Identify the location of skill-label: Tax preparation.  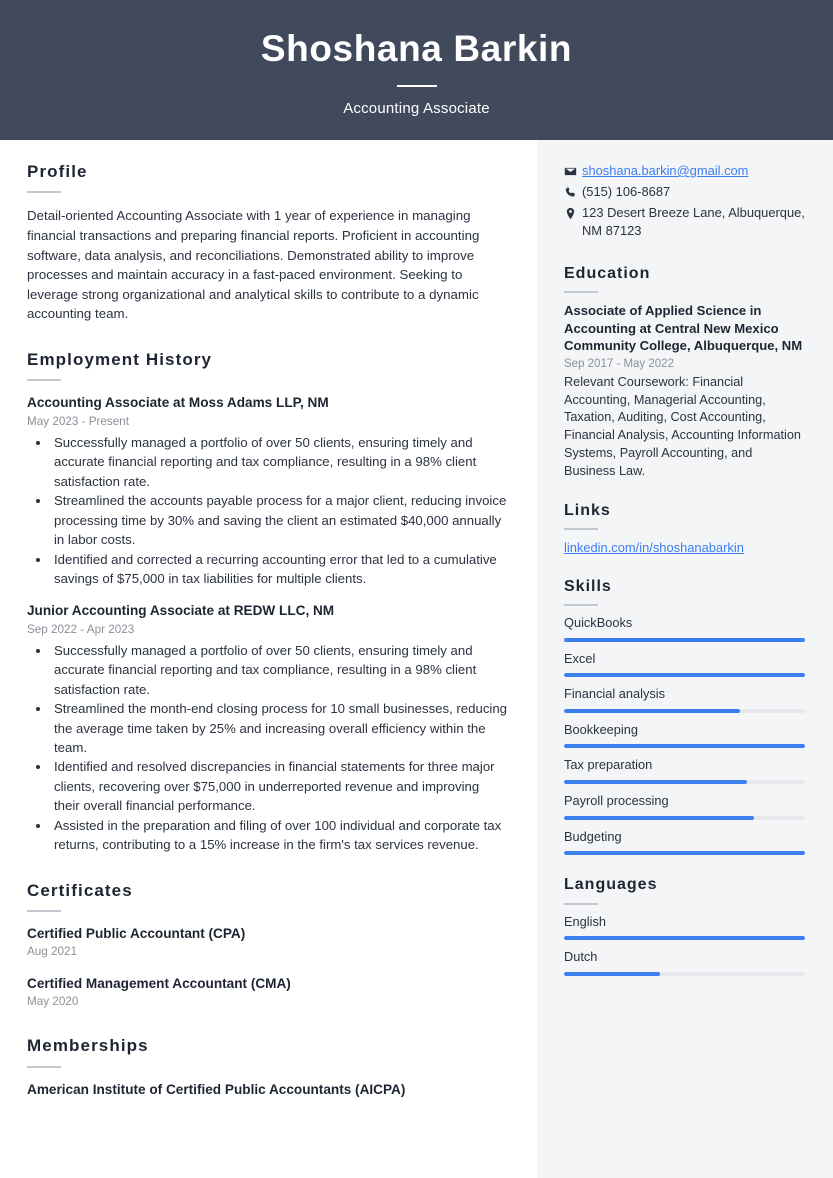
(608, 765).